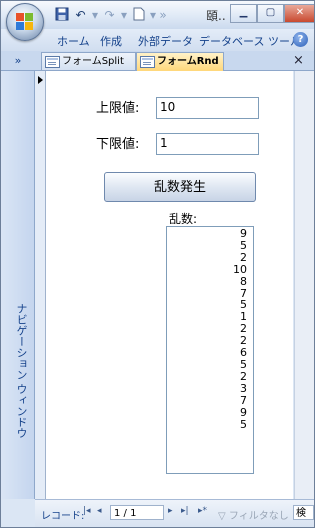 This screenshot has height=528, width=320. I want to click on navigation-pane: ナビゲーション ウィンドウ, so click(18, 285).